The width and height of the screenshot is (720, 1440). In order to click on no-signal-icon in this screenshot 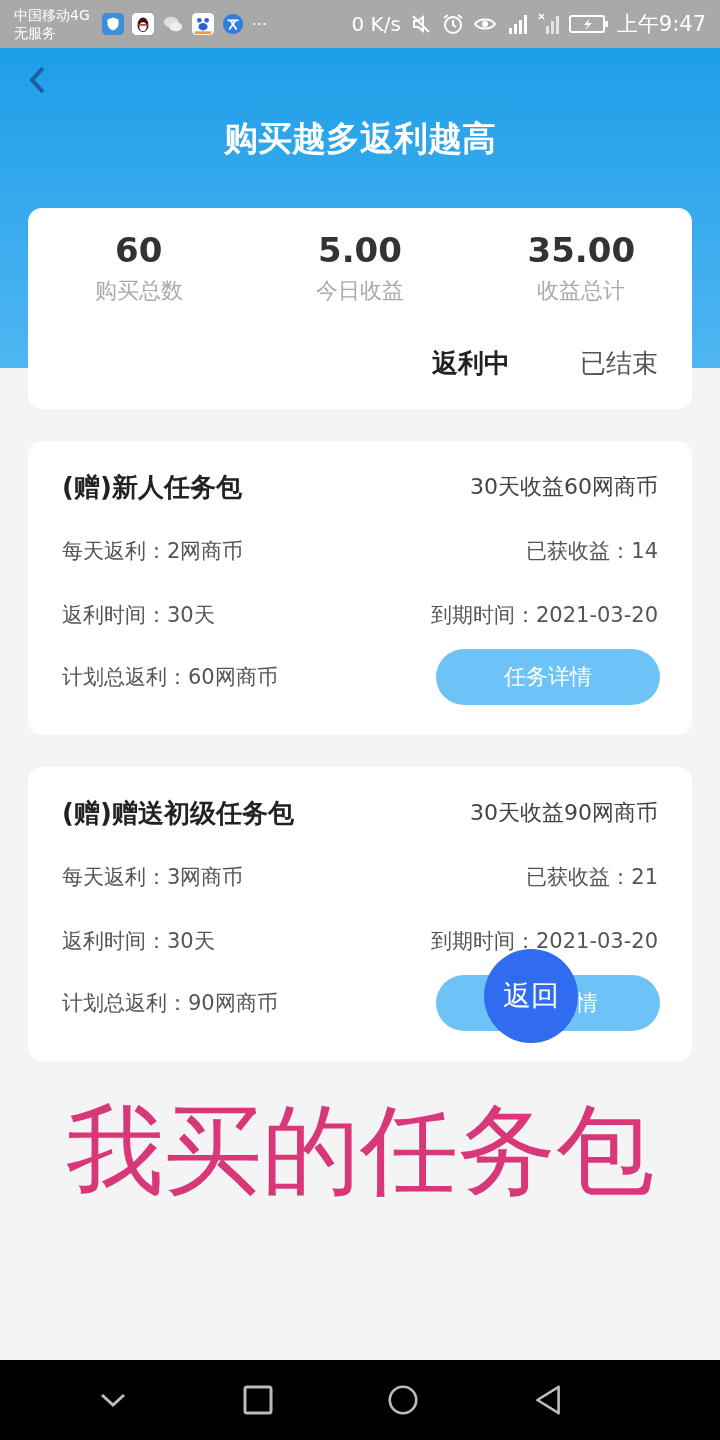, I will do `click(548, 24)`.